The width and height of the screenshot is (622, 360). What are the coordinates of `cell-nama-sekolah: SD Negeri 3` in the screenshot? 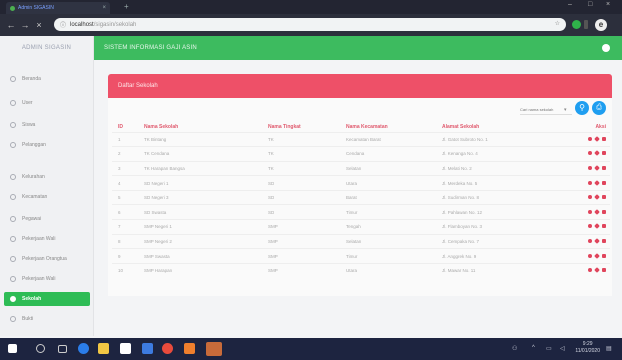 It's located at (206, 197).